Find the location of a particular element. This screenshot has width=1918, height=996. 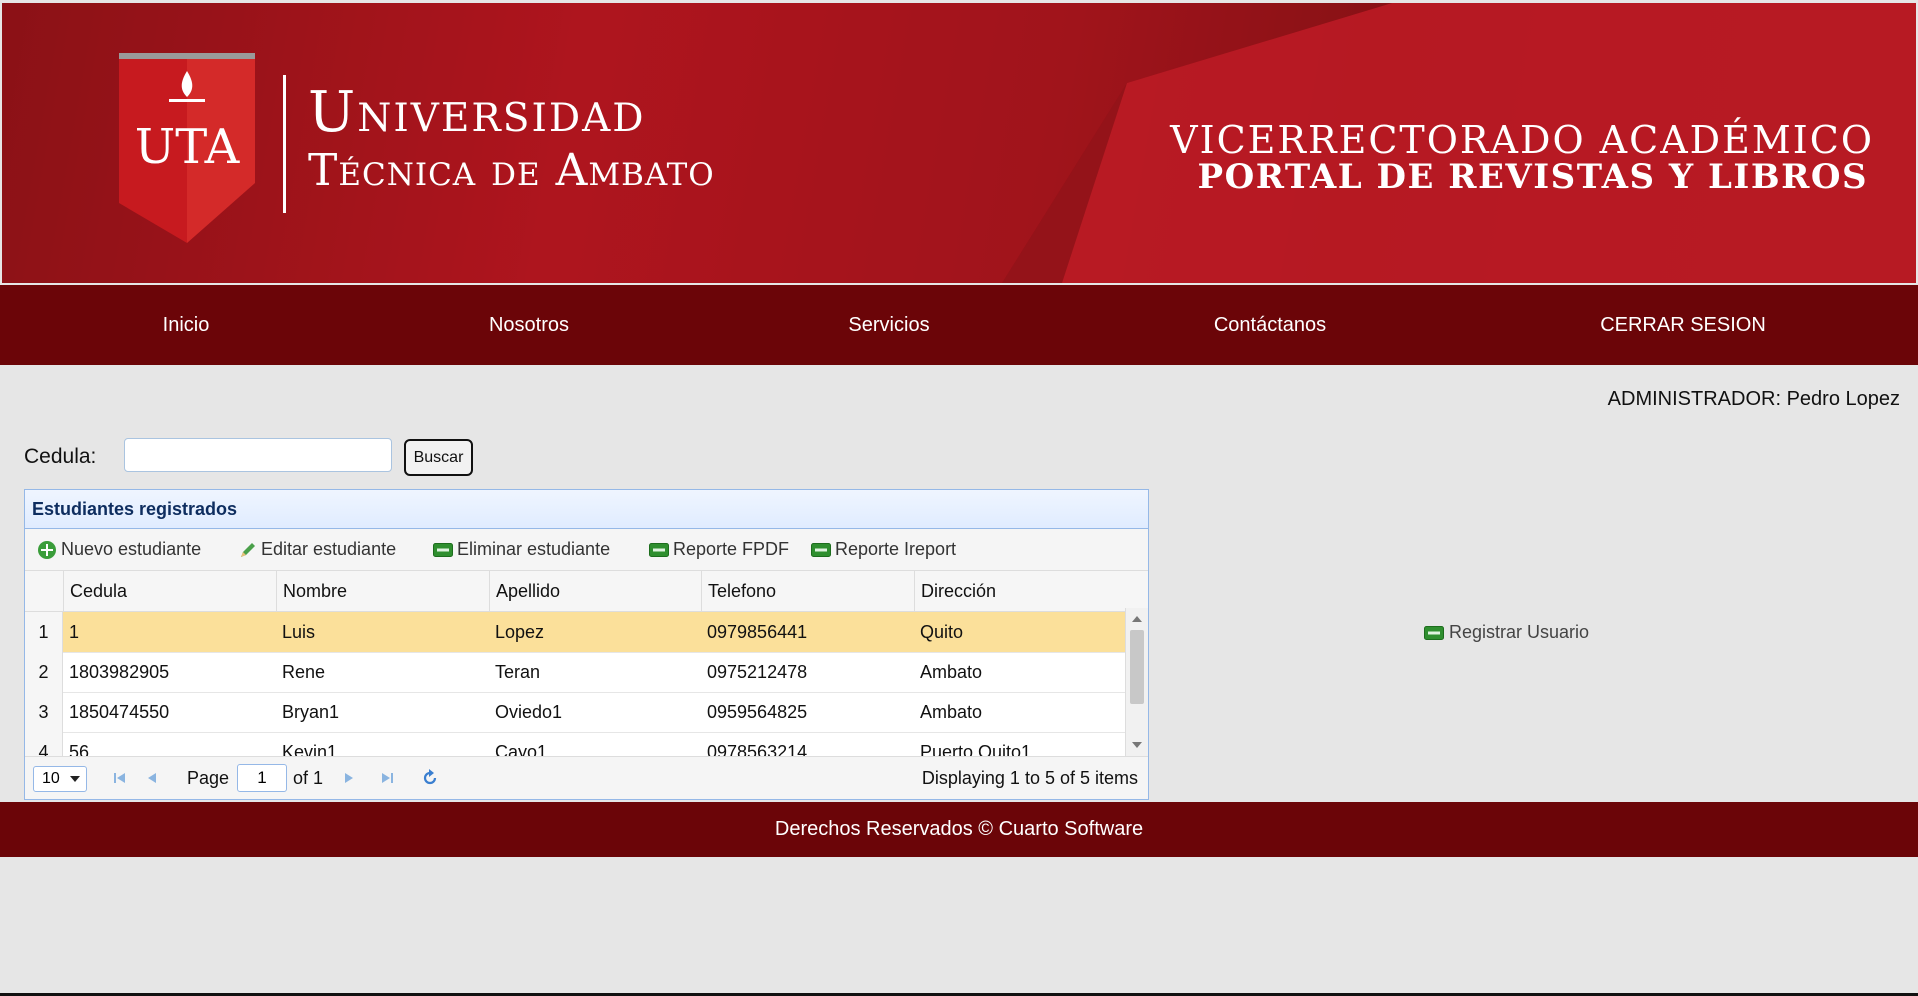

nav-contactanos: Contáctanos is located at coordinates (1270, 325).